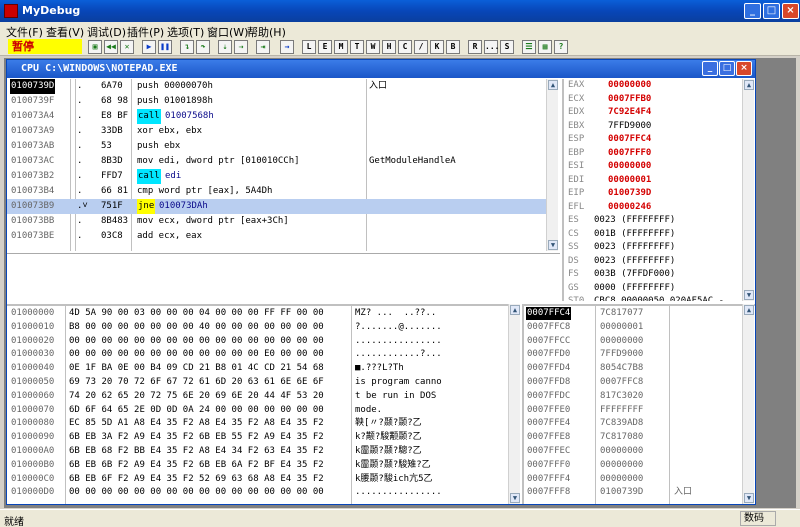  What do you see at coordinates (203, 47) in the screenshot?
I see `step-over-icon: ↷` at bounding box center [203, 47].